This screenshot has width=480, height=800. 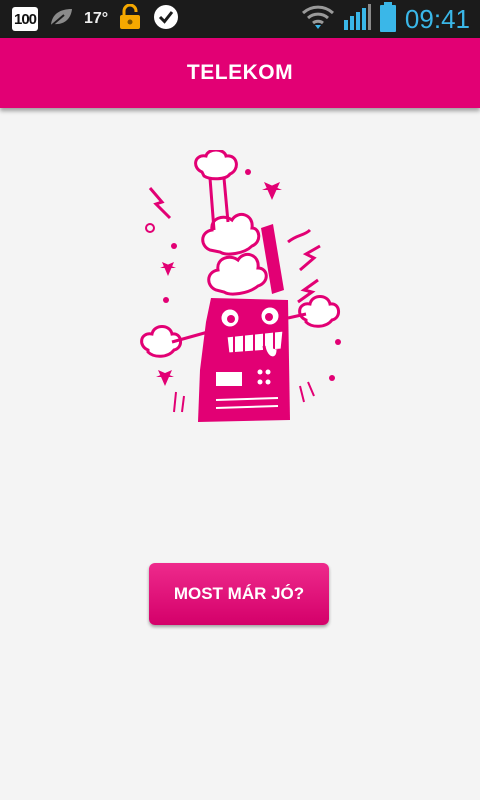 I want to click on status-bar: 100 17° 09:41, so click(x=240, y=19).